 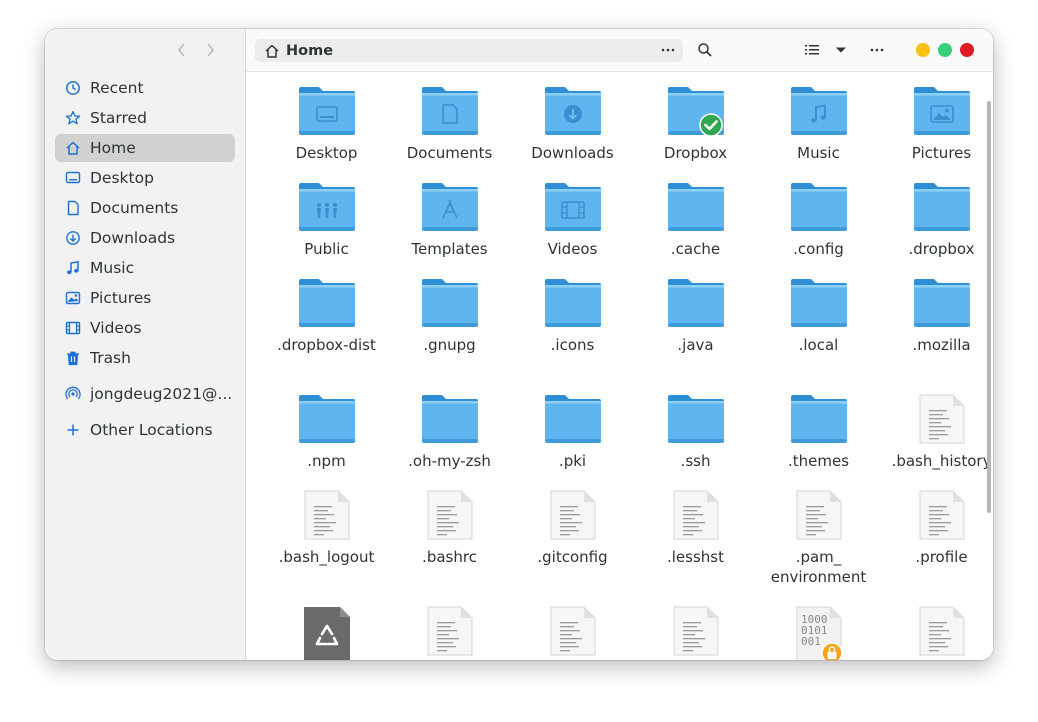 I want to click on folder-item: Templates, so click(x=449, y=229).